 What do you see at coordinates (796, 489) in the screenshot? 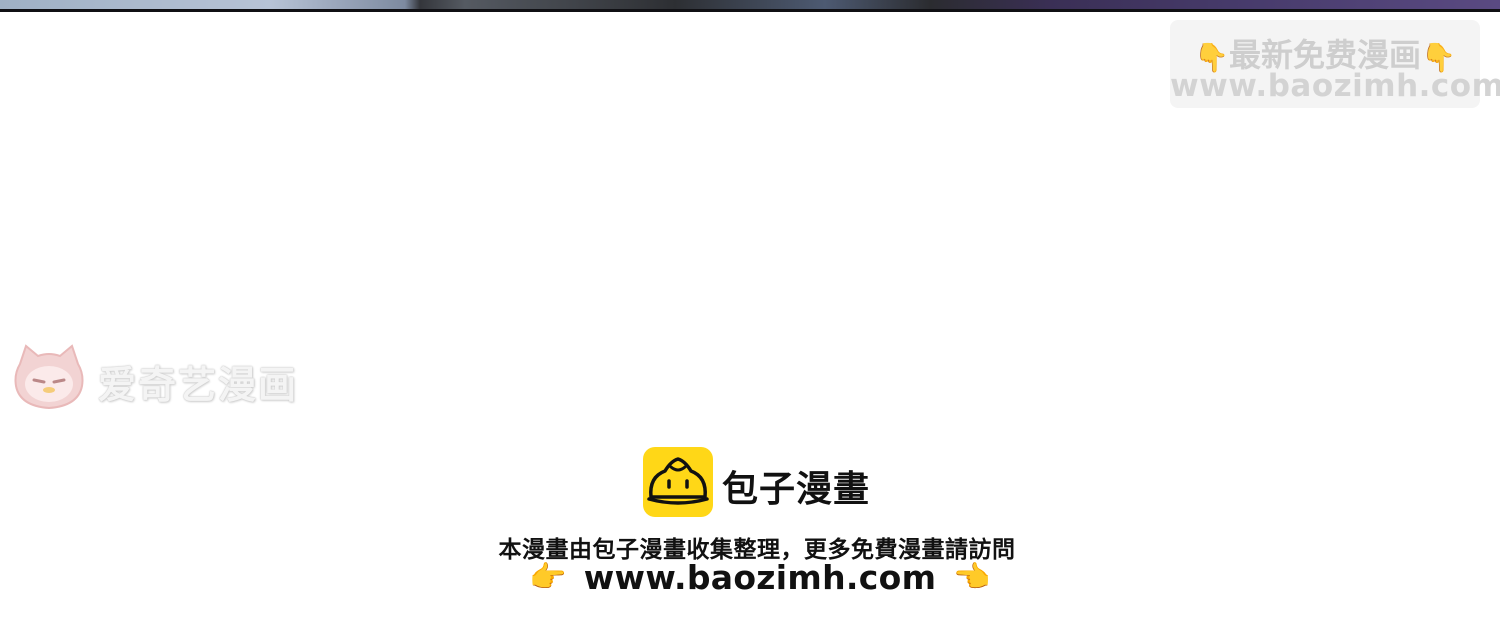
I see `brand-name: 包子漫畫` at bounding box center [796, 489].